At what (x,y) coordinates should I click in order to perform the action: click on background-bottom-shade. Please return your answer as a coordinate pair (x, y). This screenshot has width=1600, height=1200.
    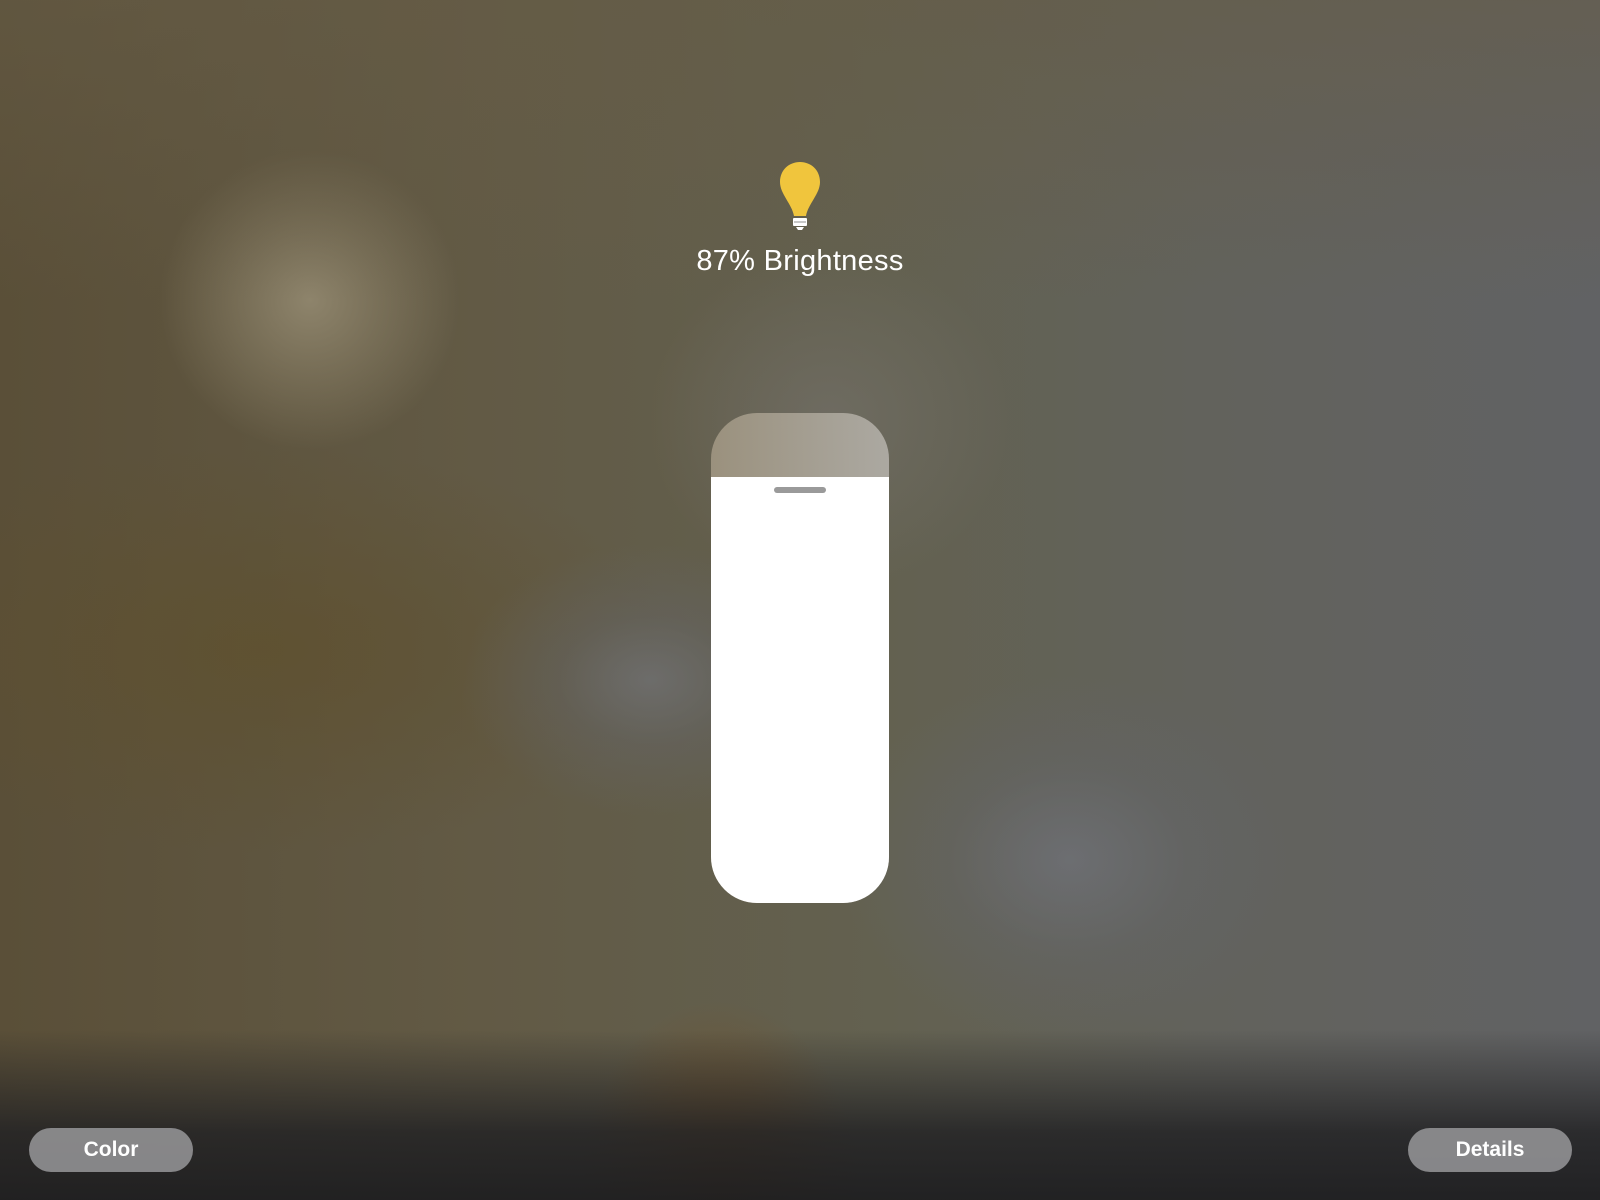
    Looking at the image, I should click on (800, 1115).